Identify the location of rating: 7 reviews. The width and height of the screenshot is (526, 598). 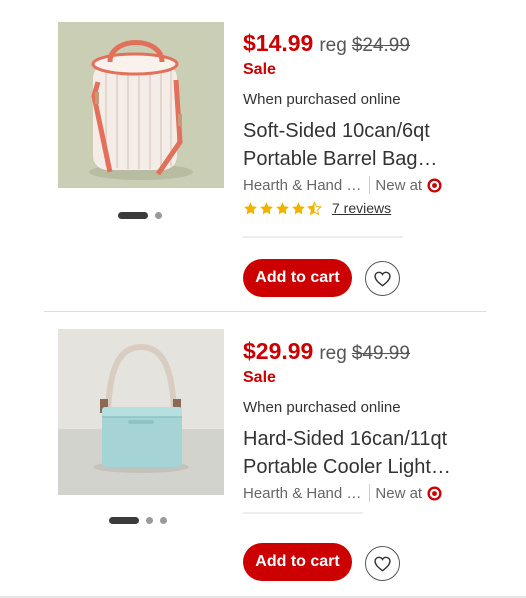
(368, 208).